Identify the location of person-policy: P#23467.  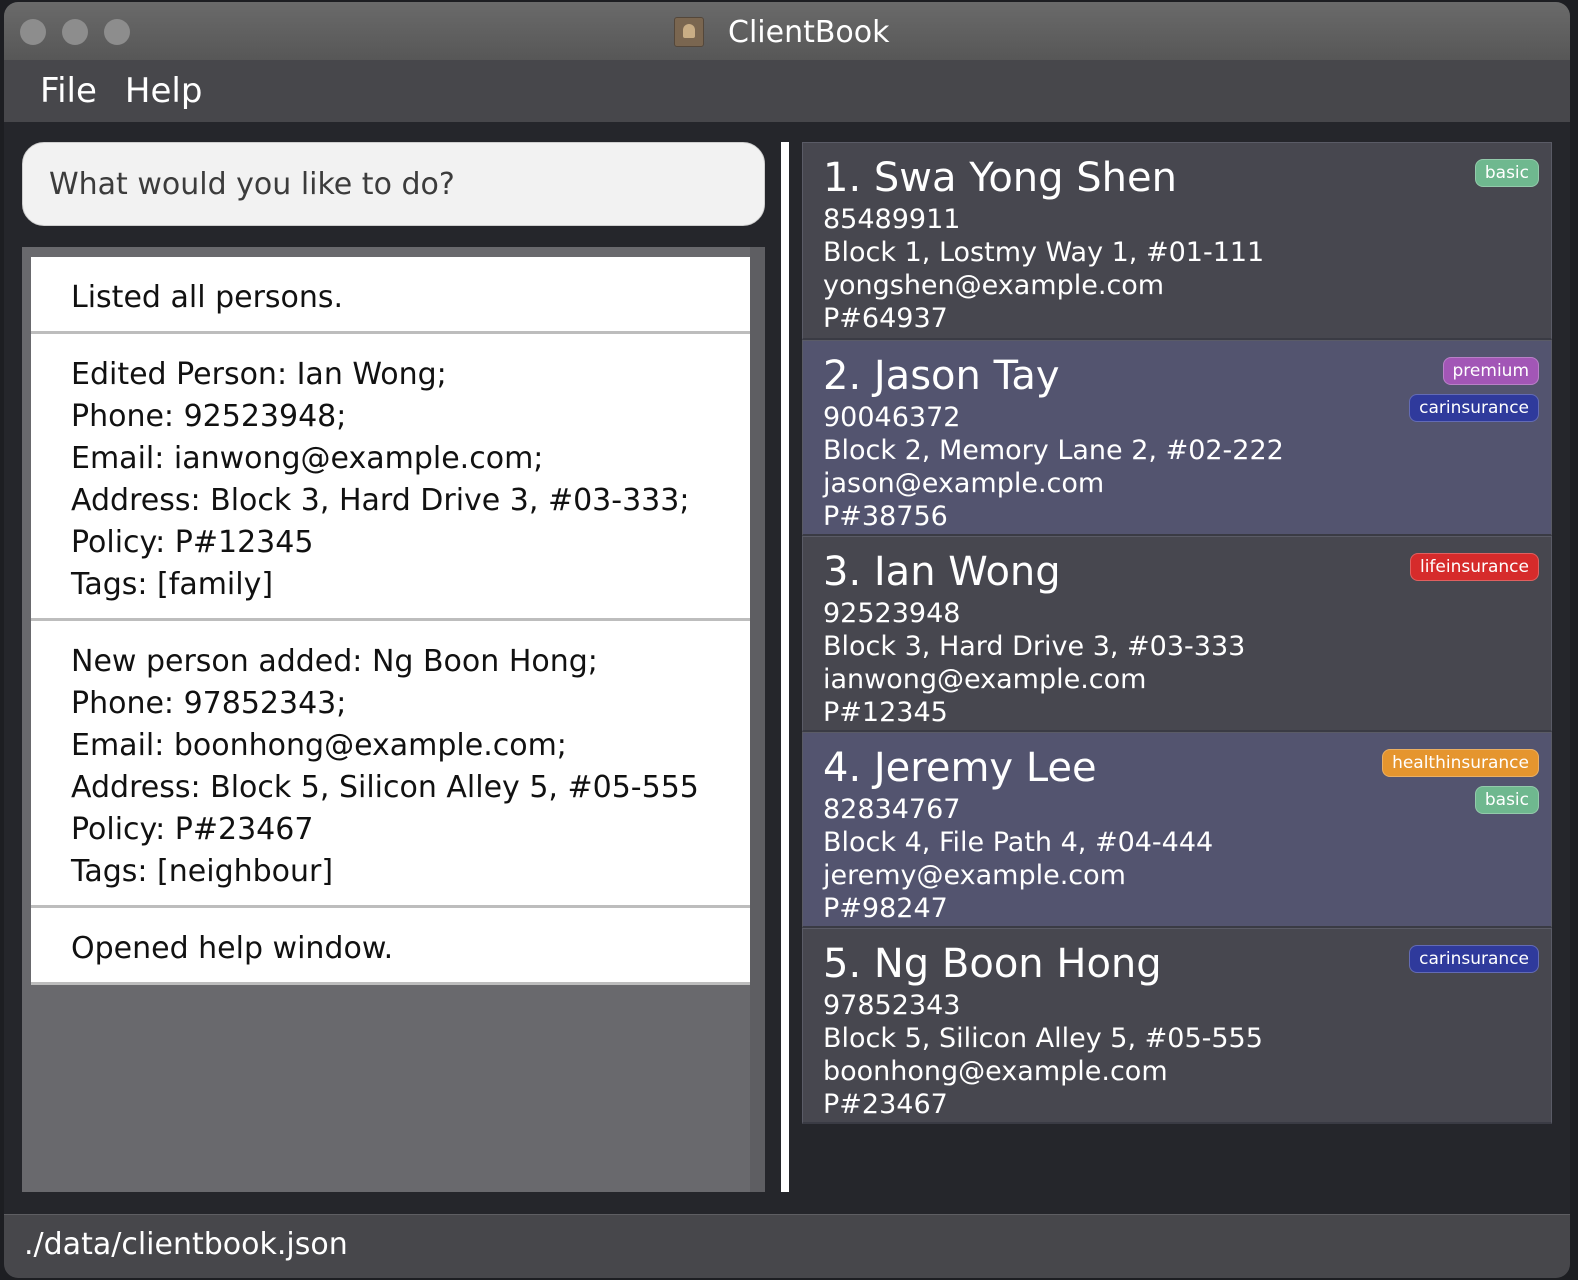
(885, 1104).